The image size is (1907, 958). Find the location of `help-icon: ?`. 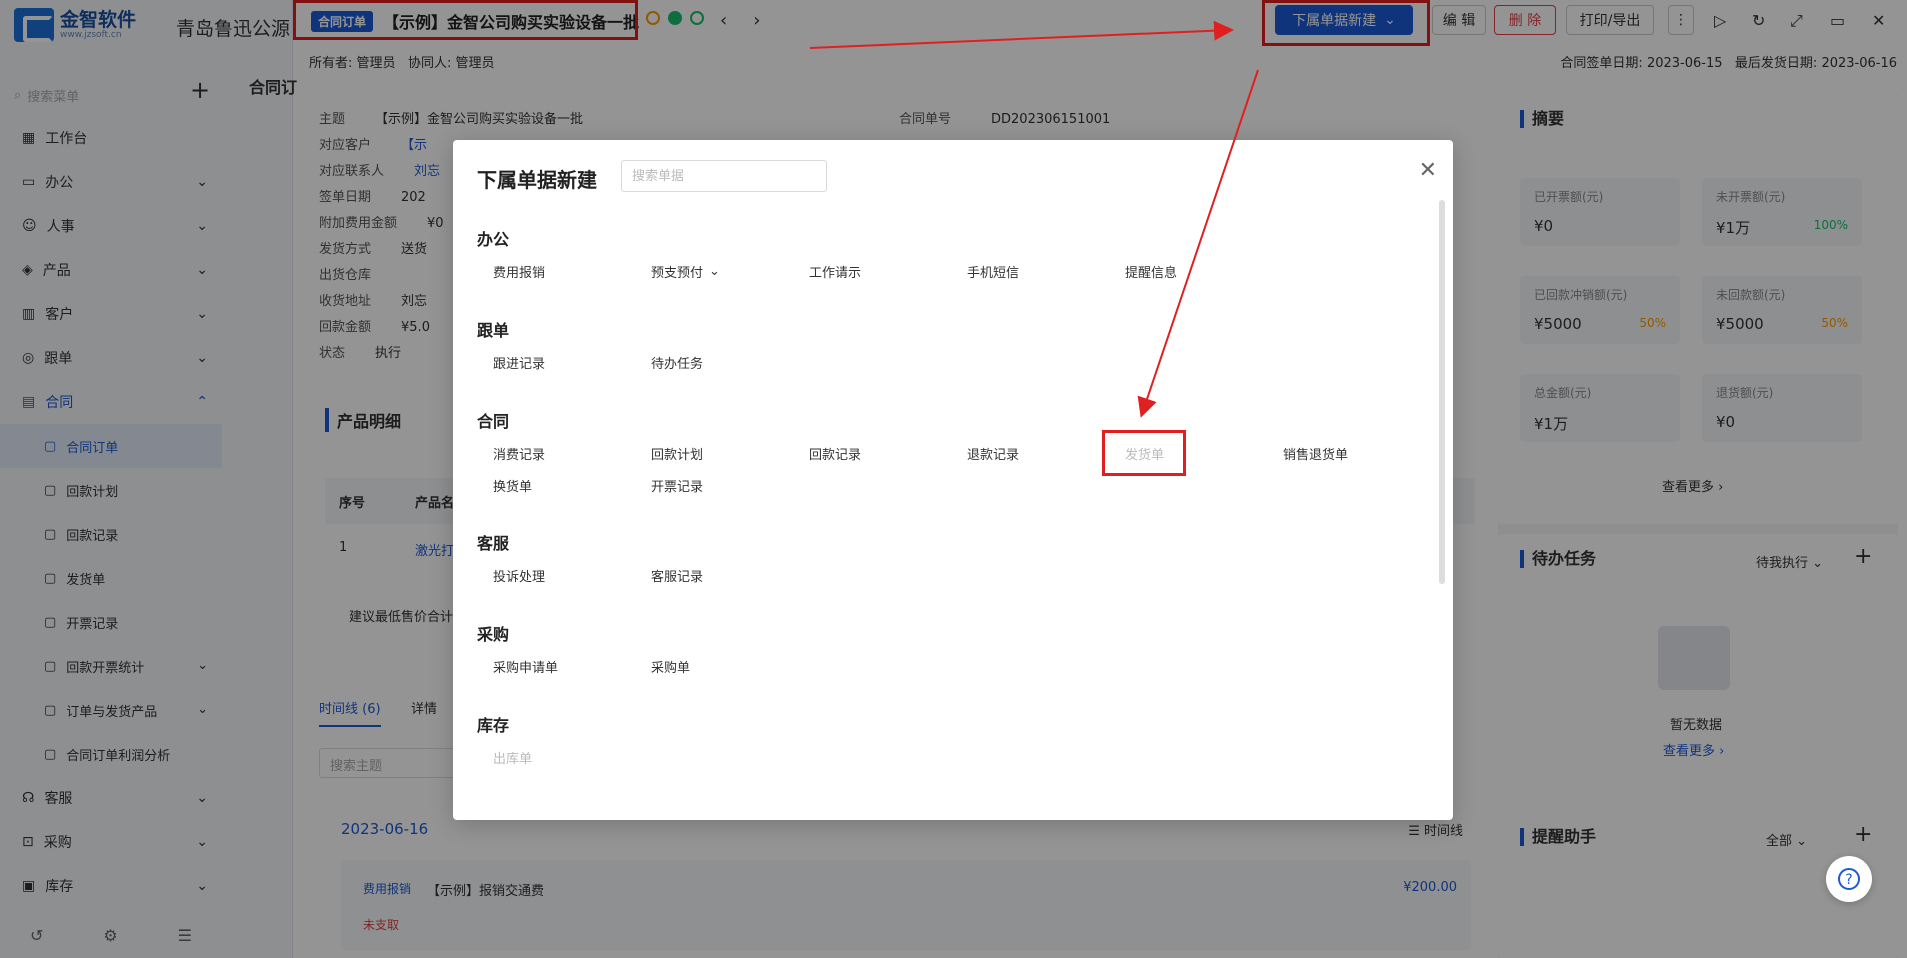

help-icon: ? is located at coordinates (1849, 879).